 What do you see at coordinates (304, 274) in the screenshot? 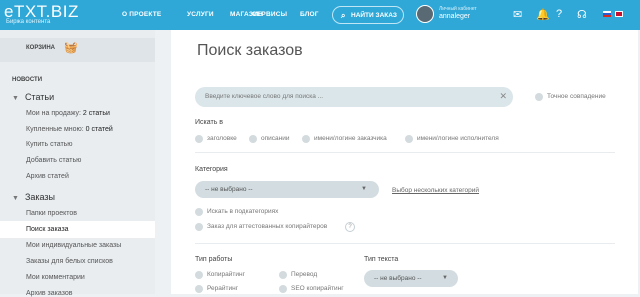
I see `translation-label: Перевод` at bounding box center [304, 274].